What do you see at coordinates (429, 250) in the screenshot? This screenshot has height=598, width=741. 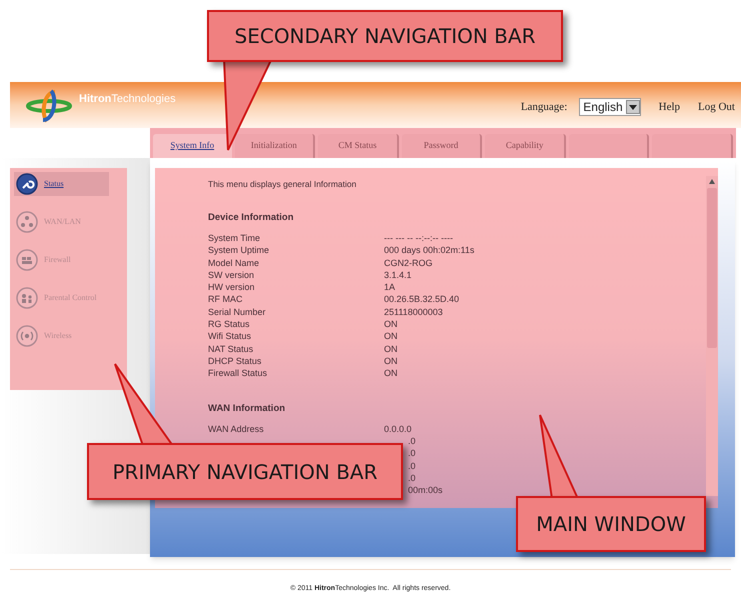 I see `row-value: 000 days 00h:02m:11s` at bounding box center [429, 250].